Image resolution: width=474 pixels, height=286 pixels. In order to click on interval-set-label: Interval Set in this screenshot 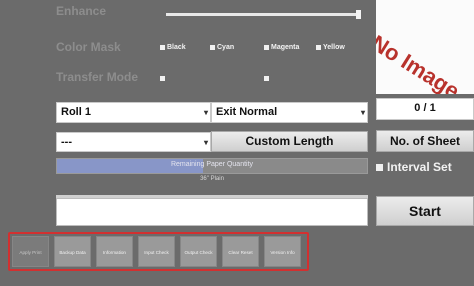, I will do `click(419, 167)`.